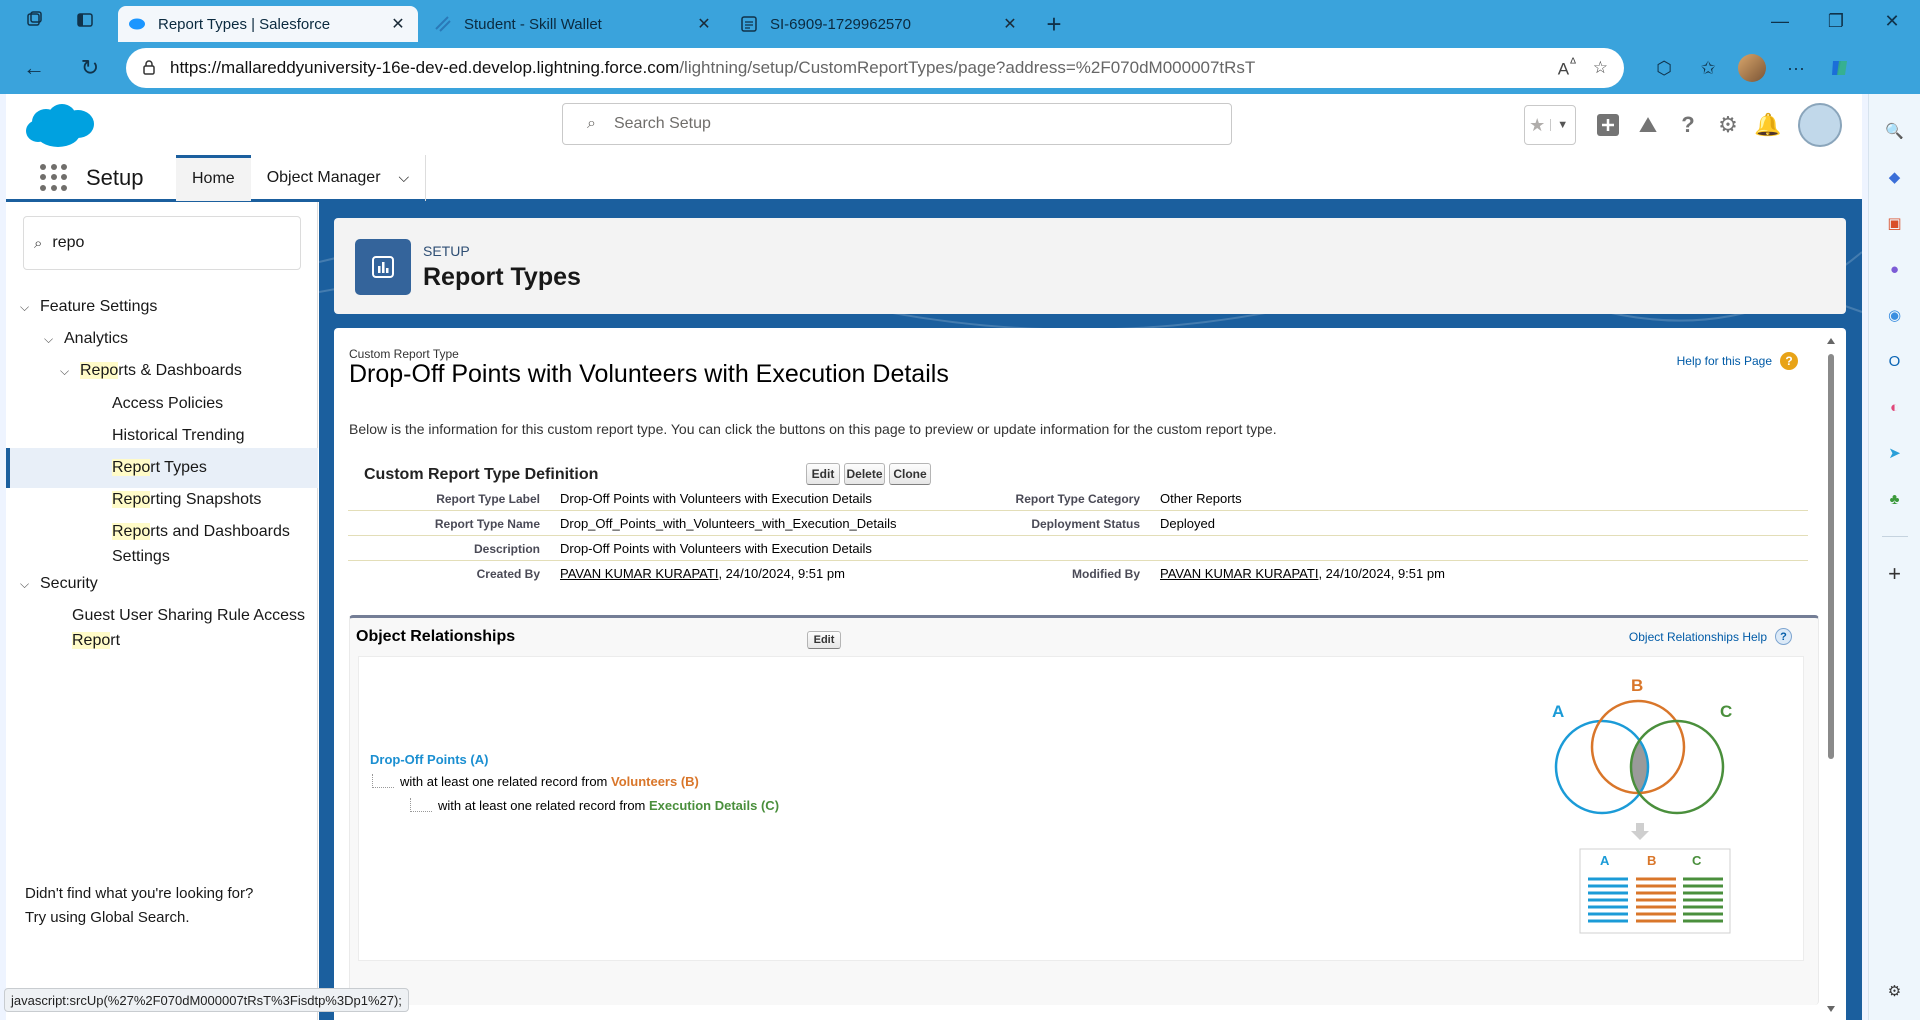  I want to click on app-name: Setup, so click(115, 177).